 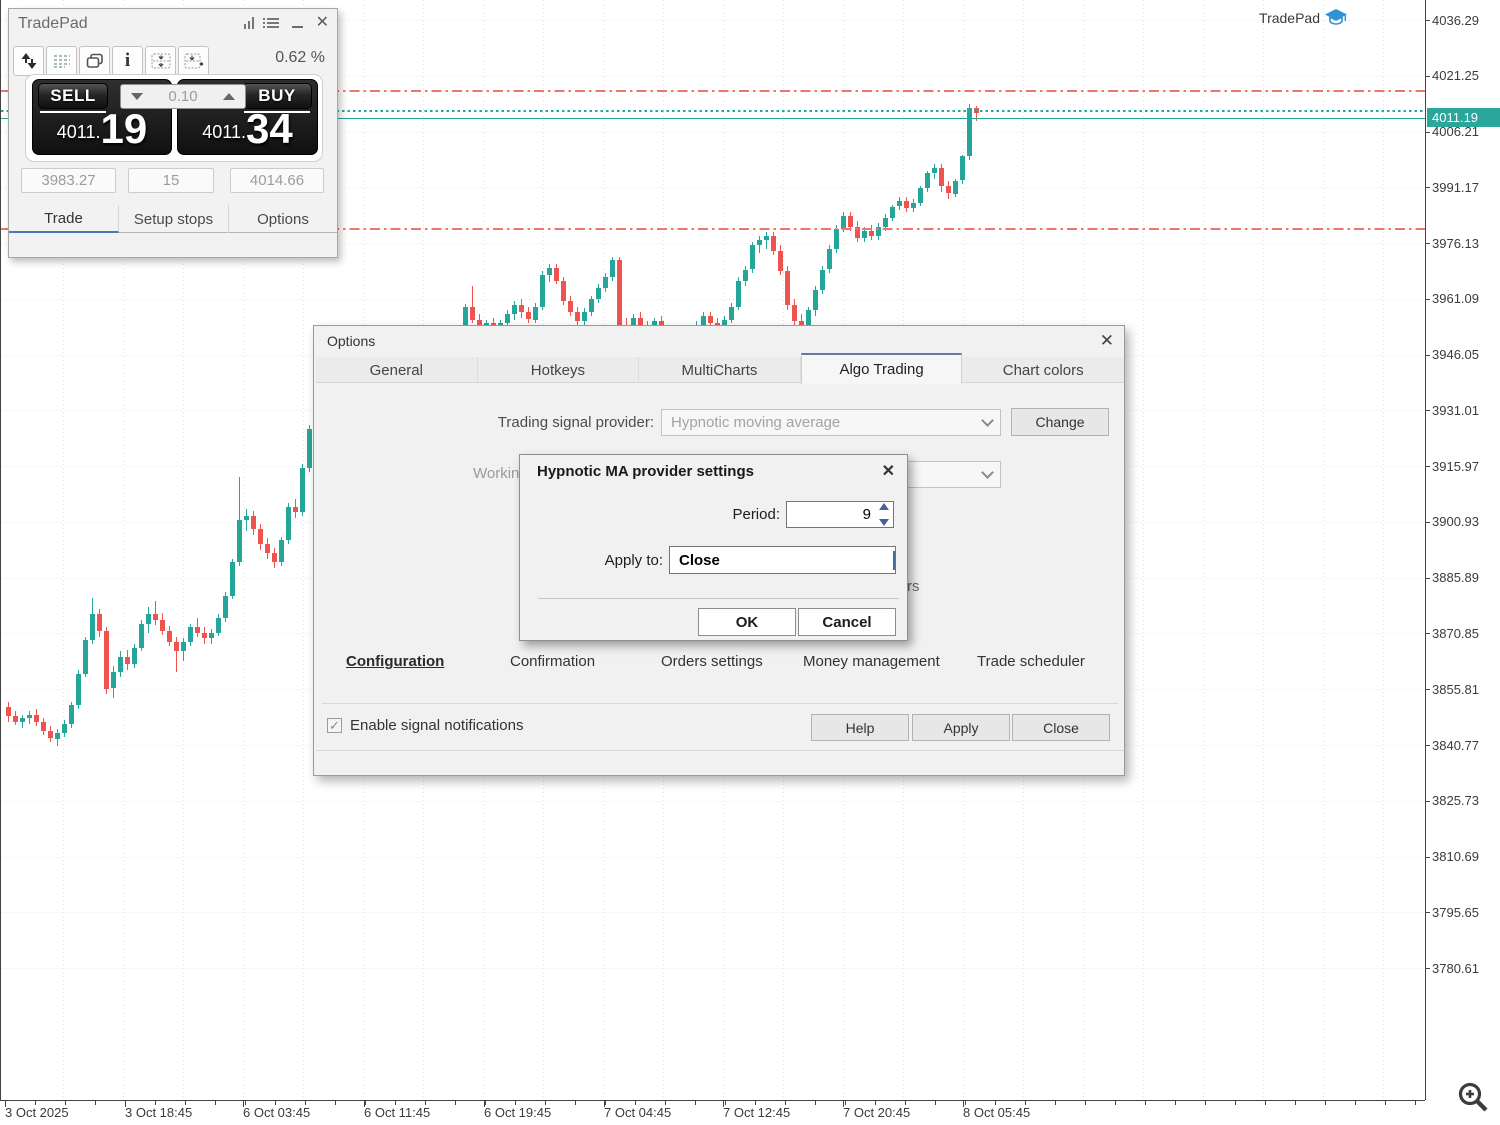 I want to click on insert-row-icon, so click(x=160, y=61).